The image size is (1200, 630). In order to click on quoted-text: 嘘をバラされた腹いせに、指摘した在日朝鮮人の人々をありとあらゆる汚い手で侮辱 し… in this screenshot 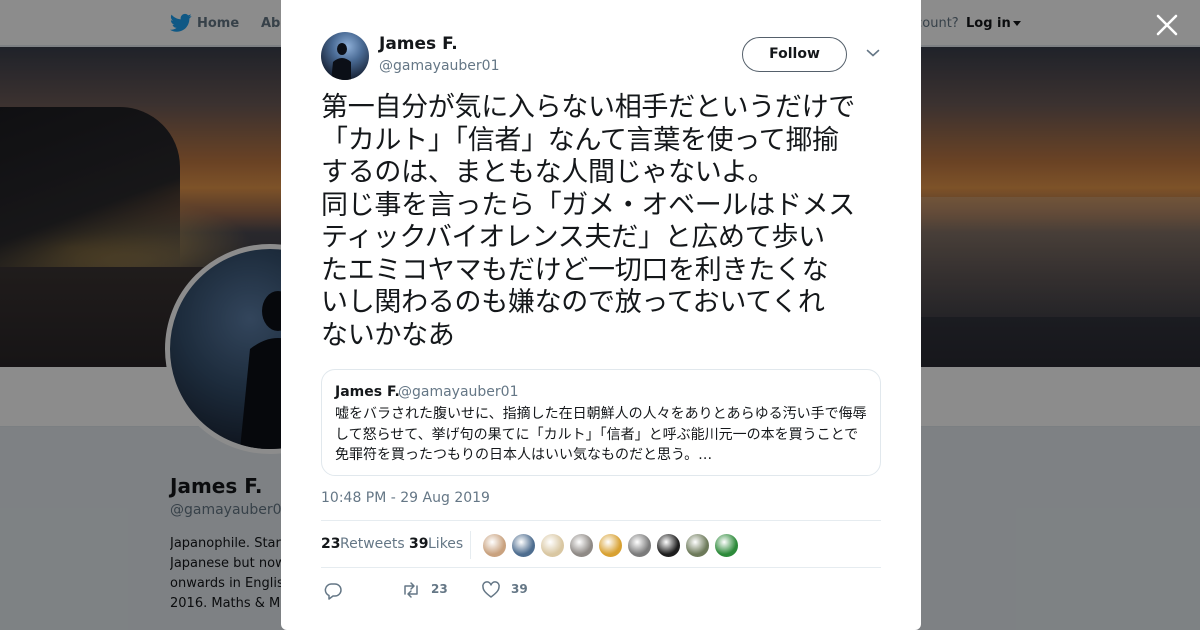, I will do `click(601, 434)`.